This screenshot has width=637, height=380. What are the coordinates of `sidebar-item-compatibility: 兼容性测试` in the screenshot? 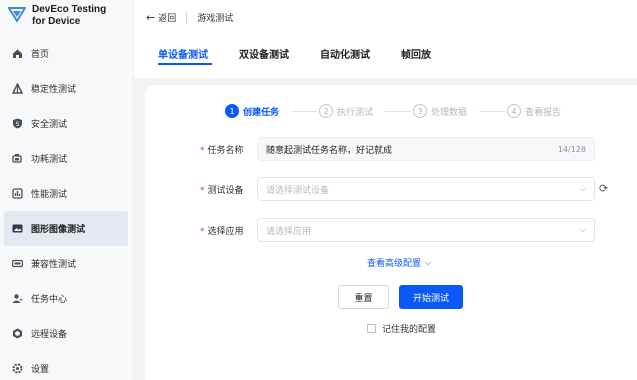 It's located at (67, 263).